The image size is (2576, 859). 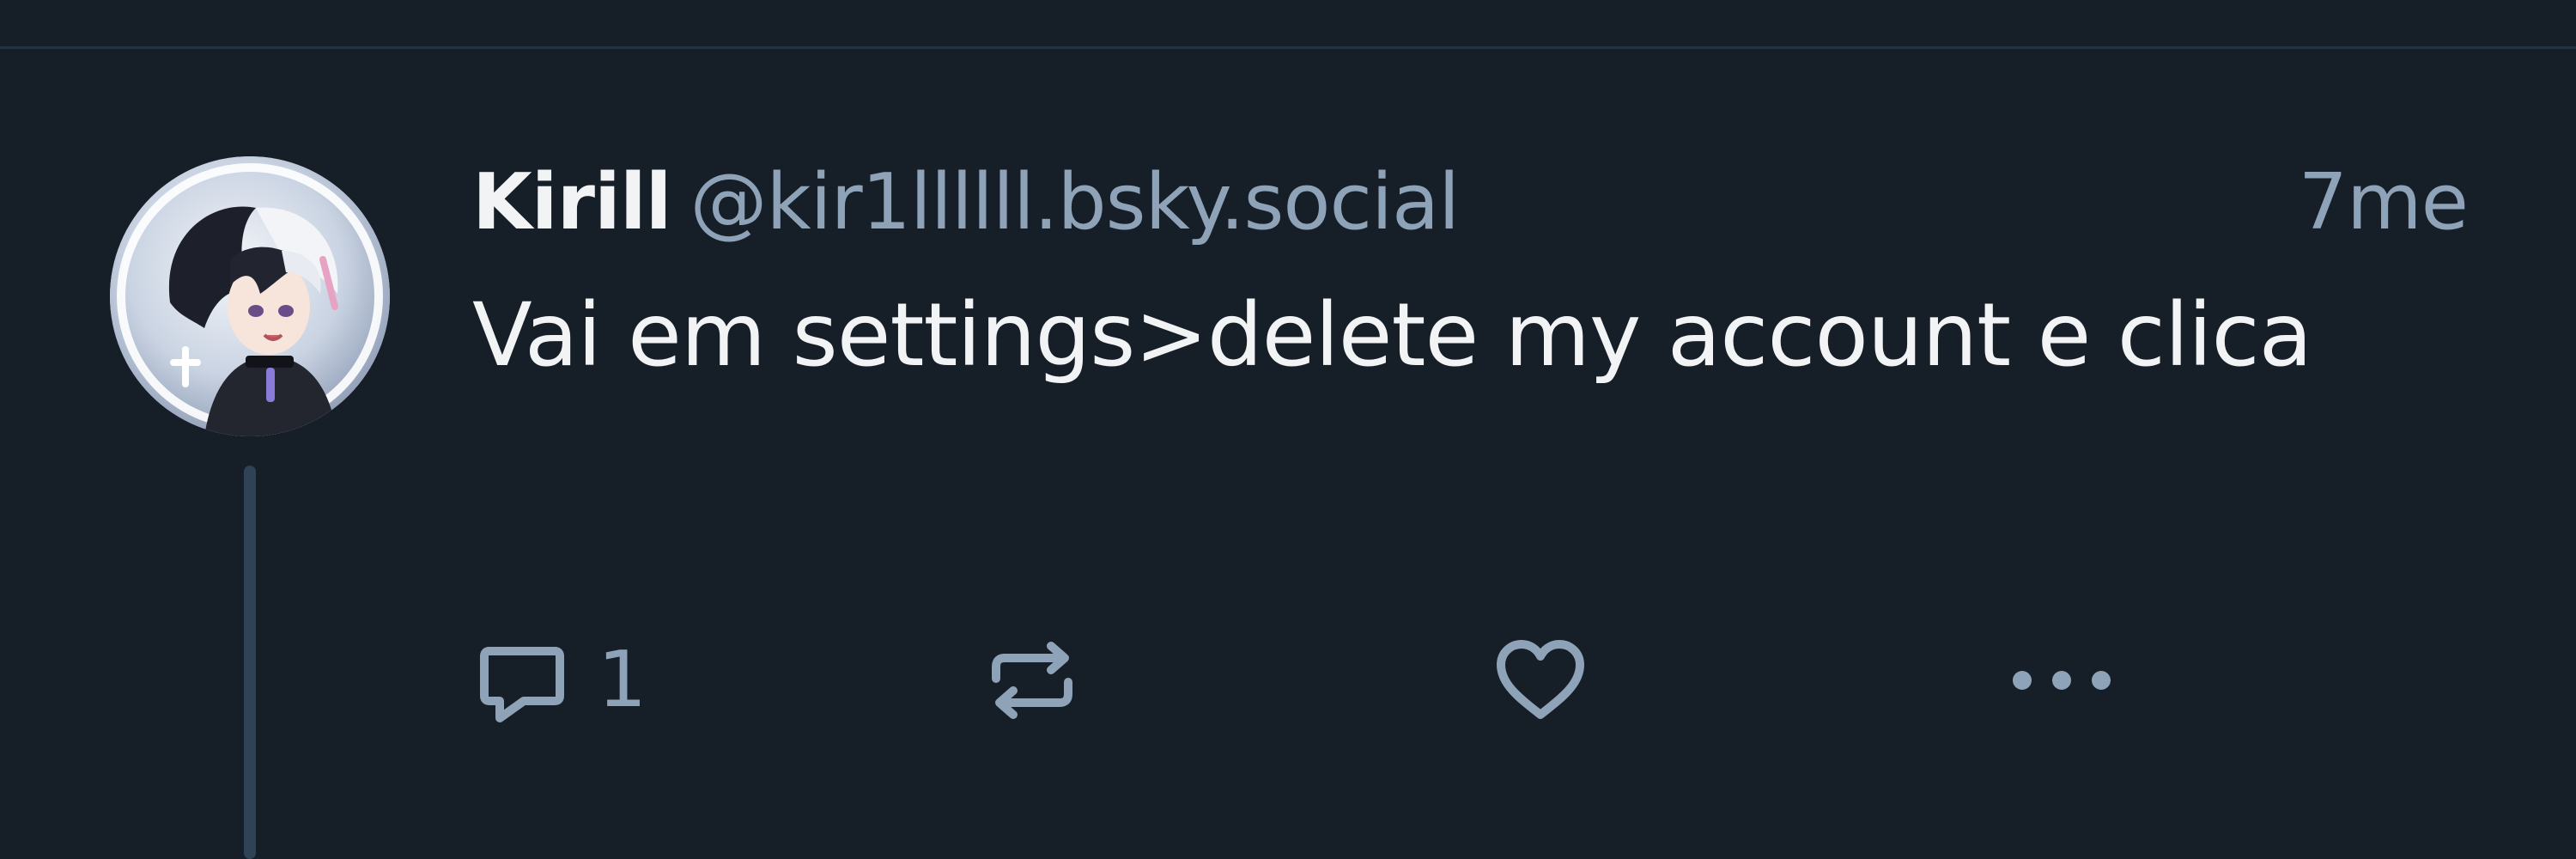 I want to click on more-options-button, so click(x=2061, y=681).